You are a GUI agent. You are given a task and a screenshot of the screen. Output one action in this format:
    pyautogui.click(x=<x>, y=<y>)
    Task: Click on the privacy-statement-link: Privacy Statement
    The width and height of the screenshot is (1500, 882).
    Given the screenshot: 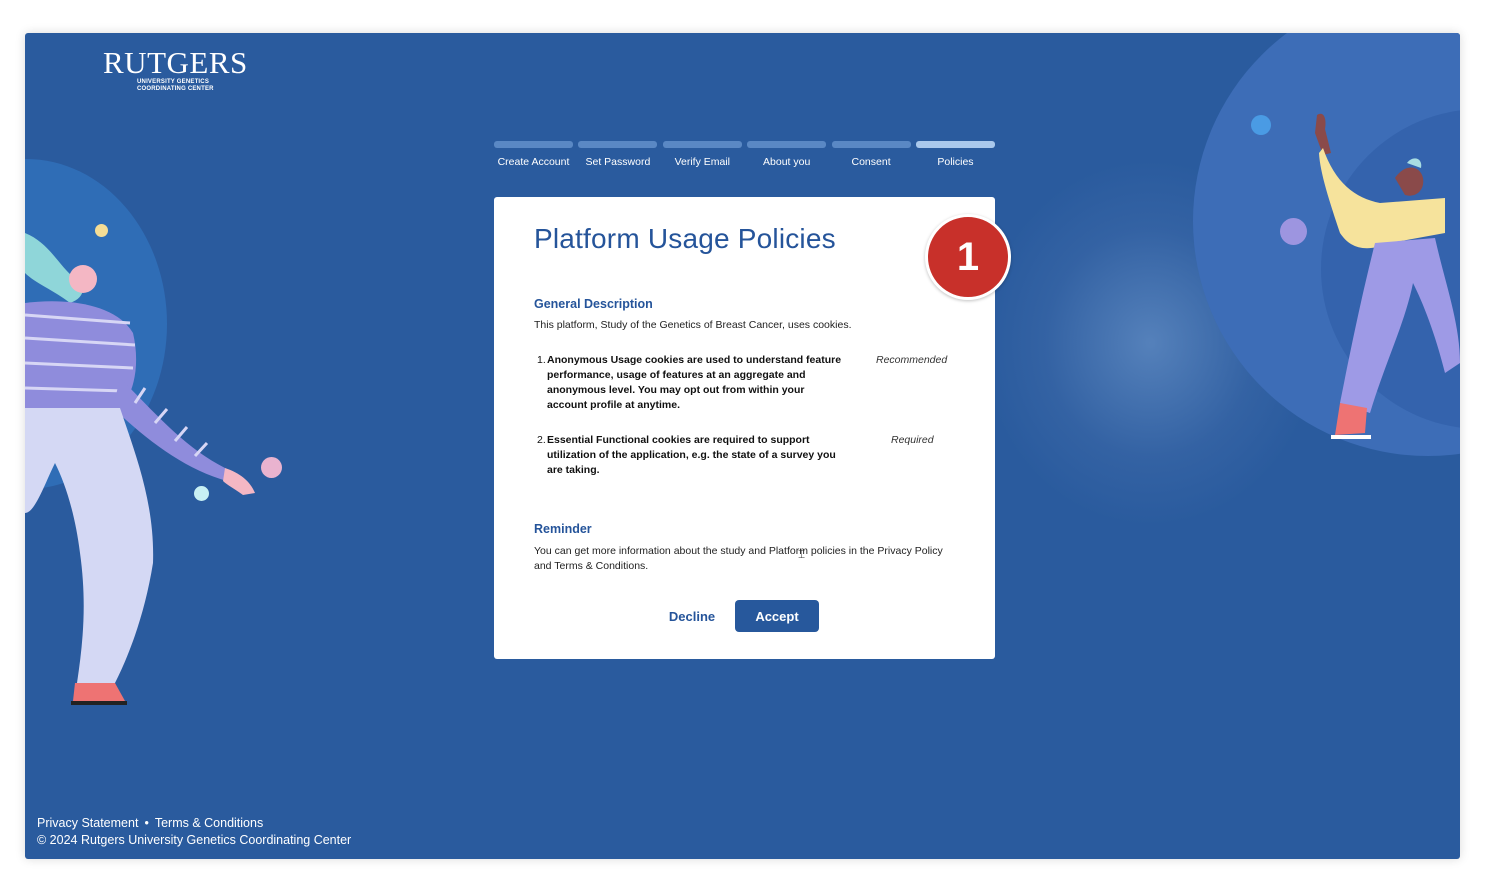 What is the action you would take?
    pyautogui.click(x=87, y=823)
    